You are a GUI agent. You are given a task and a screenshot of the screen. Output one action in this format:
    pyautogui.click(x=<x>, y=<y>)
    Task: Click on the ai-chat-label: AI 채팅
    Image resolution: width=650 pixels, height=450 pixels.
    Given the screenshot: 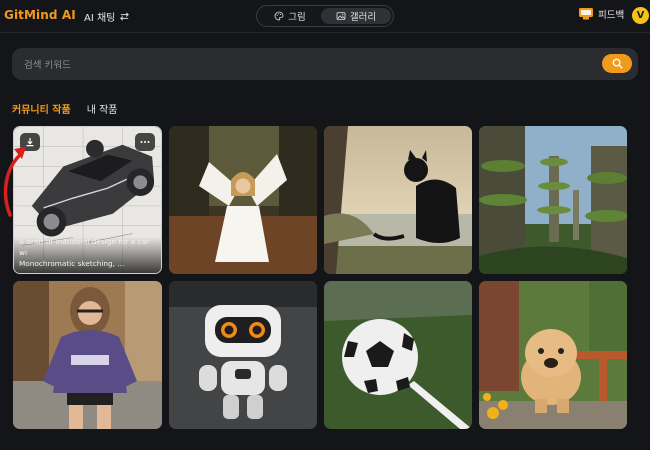 What is the action you would take?
    pyautogui.click(x=100, y=18)
    